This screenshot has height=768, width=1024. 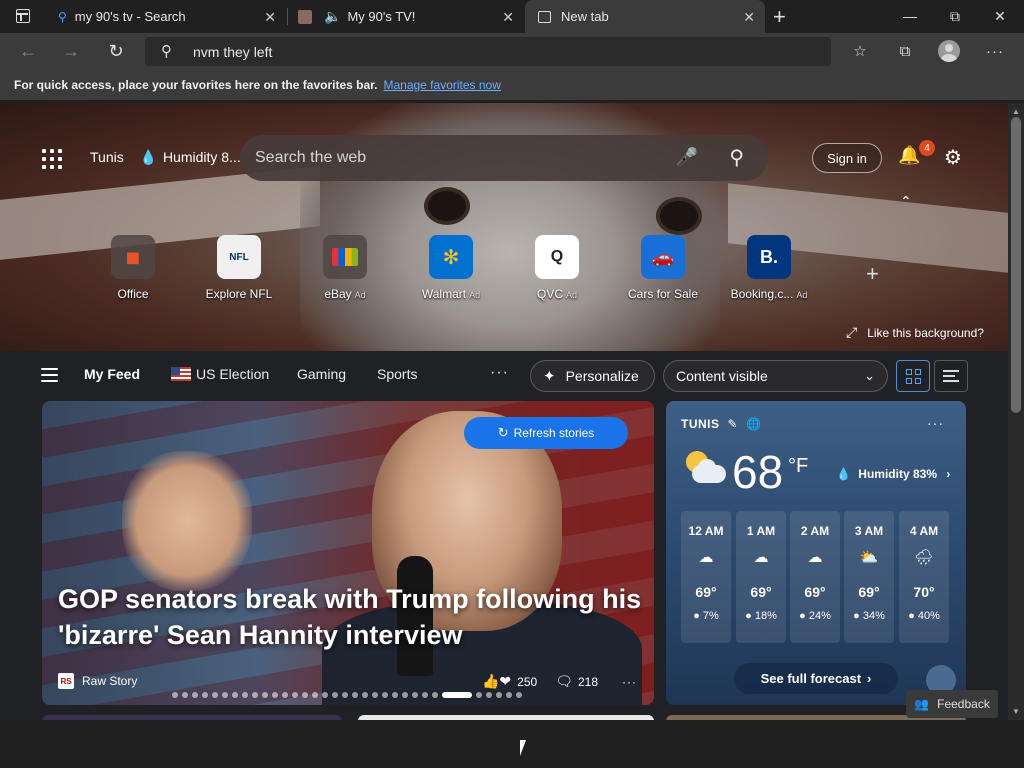 I want to click on add-quick-link-button: +, so click(x=872, y=274).